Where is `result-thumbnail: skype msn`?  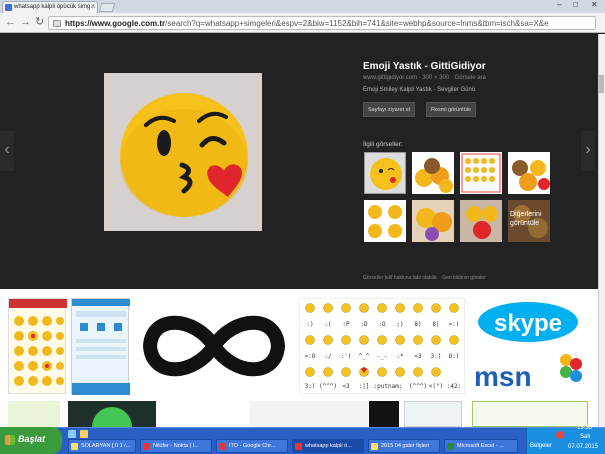 result-thumbnail: skype msn is located at coordinates (529, 346).